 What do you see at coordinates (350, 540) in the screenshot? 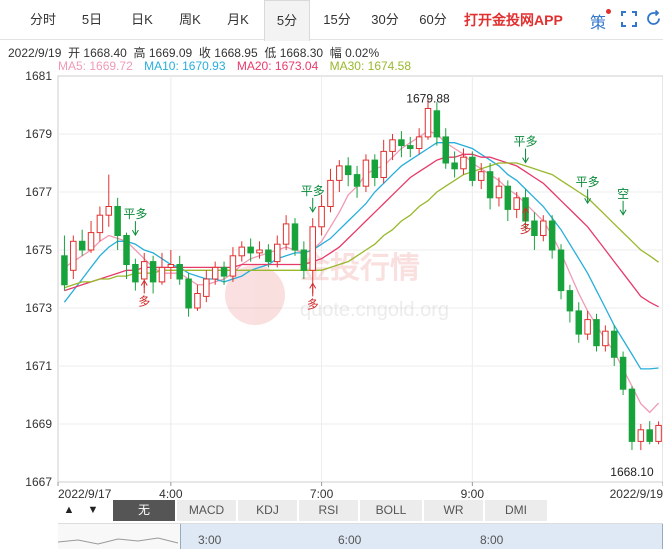
I see `scroller-tick-2: 6:00` at bounding box center [350, 540].